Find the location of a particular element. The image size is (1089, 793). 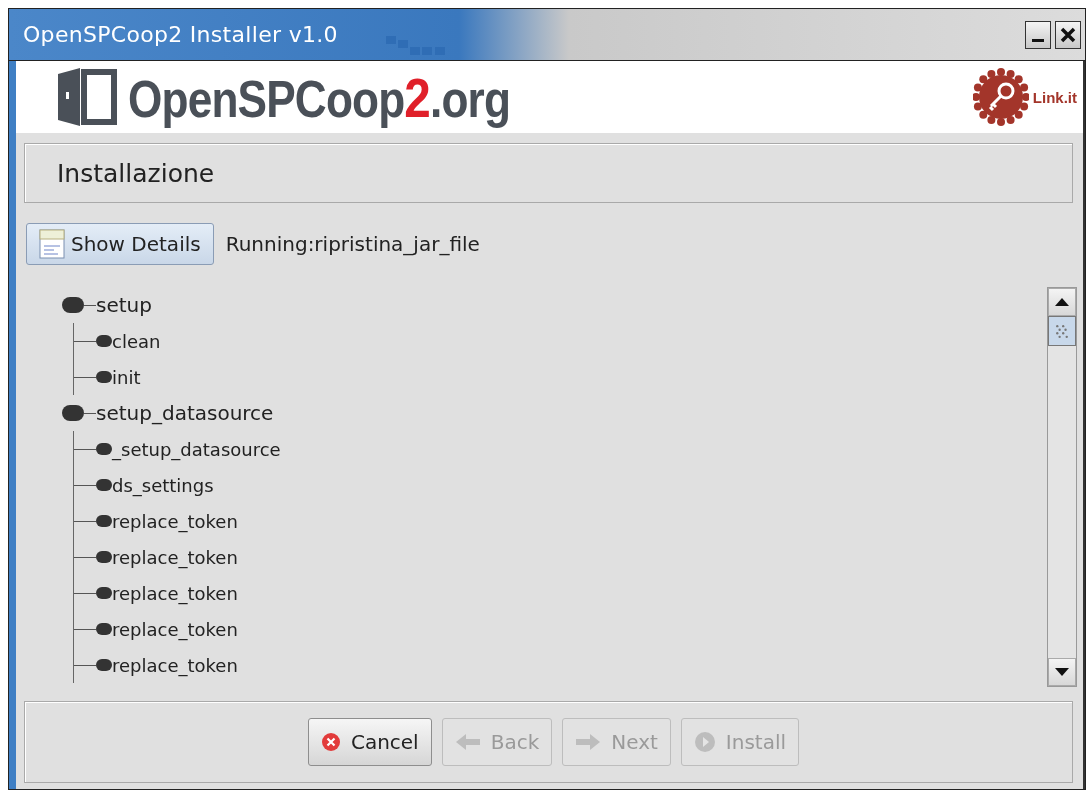

down-arrow-icon is located at coordinates (1062, 672).